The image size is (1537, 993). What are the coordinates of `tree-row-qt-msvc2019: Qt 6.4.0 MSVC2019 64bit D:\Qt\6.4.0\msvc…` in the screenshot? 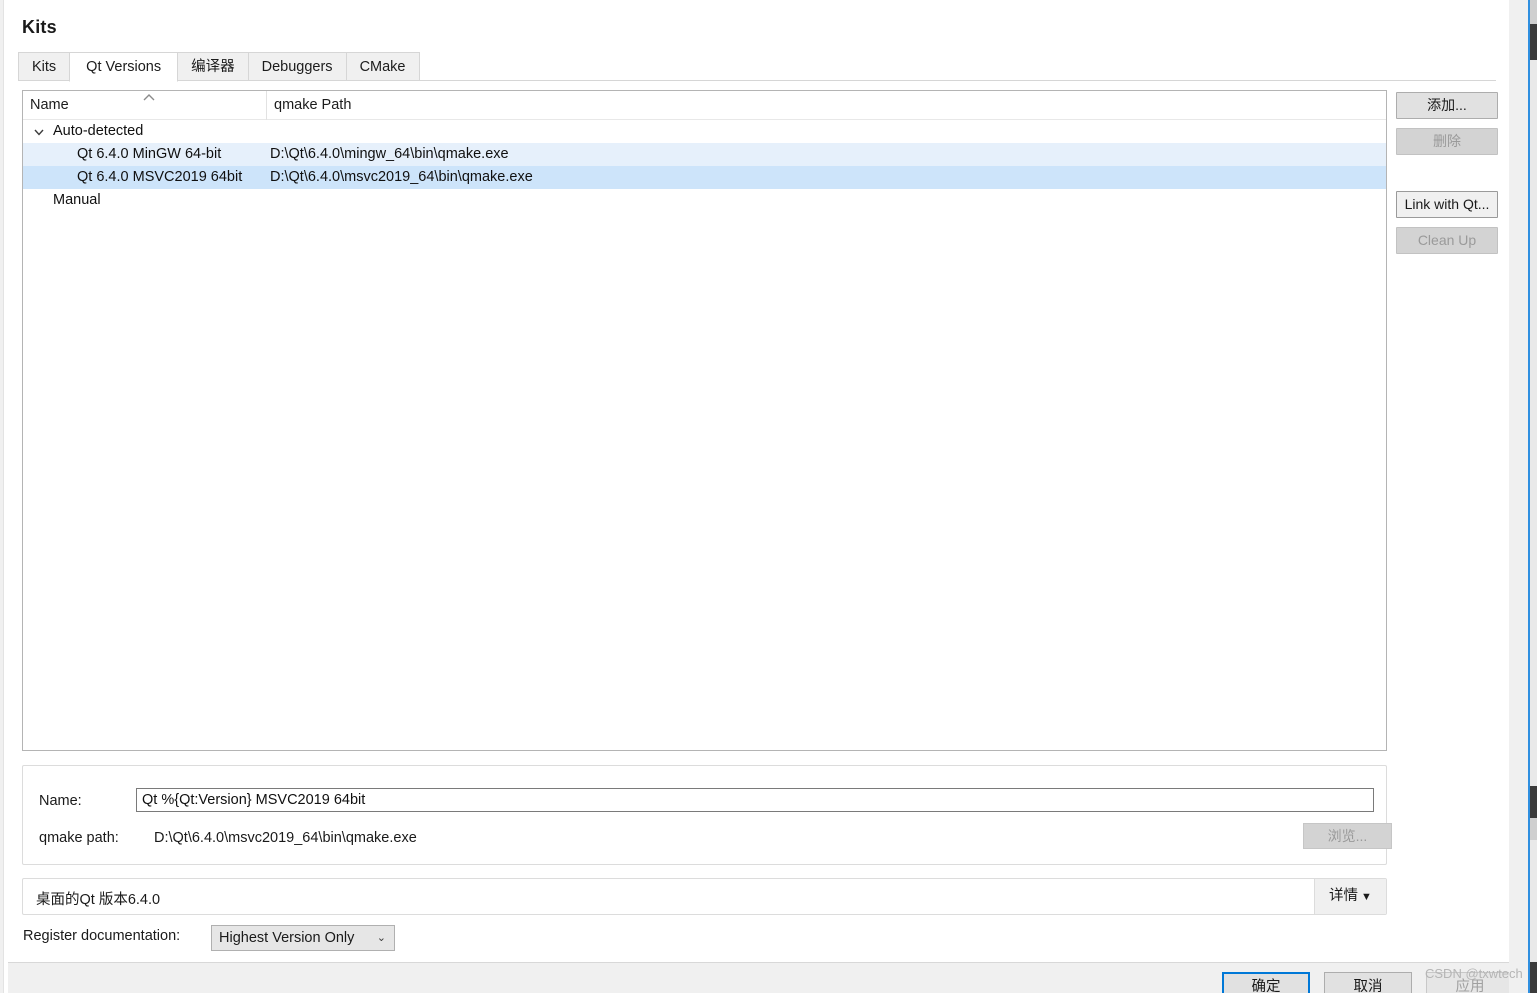 It's located at (704, 177).